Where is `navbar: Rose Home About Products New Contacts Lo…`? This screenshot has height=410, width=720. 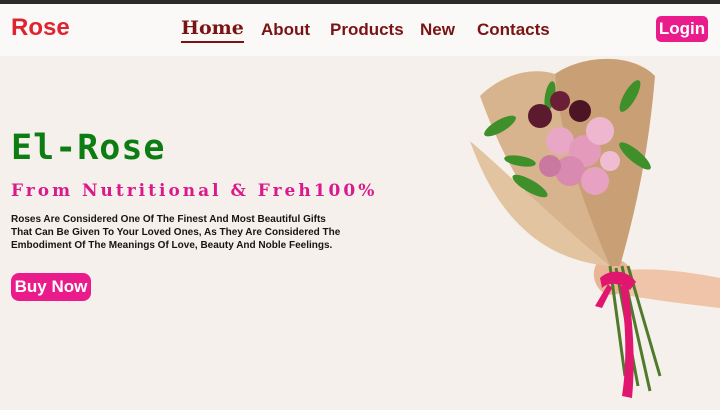 navbar: Rose Home About Products New Contacts Lo… is located at coordinates (360, 30).